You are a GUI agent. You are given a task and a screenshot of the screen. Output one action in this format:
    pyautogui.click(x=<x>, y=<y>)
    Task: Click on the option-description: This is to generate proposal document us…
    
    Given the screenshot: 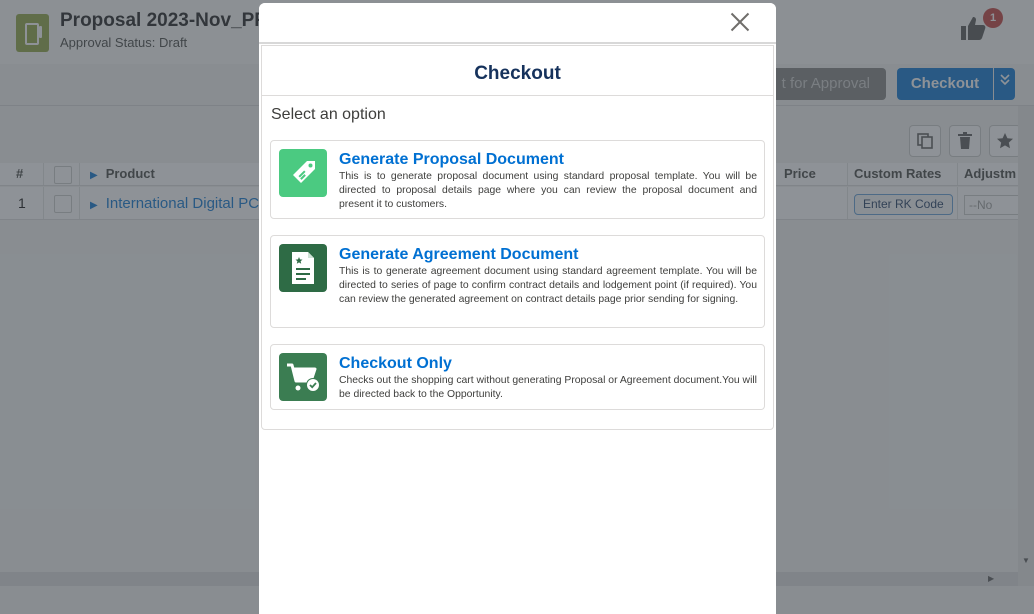 What is the action you would take?
    pyautogui.click(x=548, y=190)
    